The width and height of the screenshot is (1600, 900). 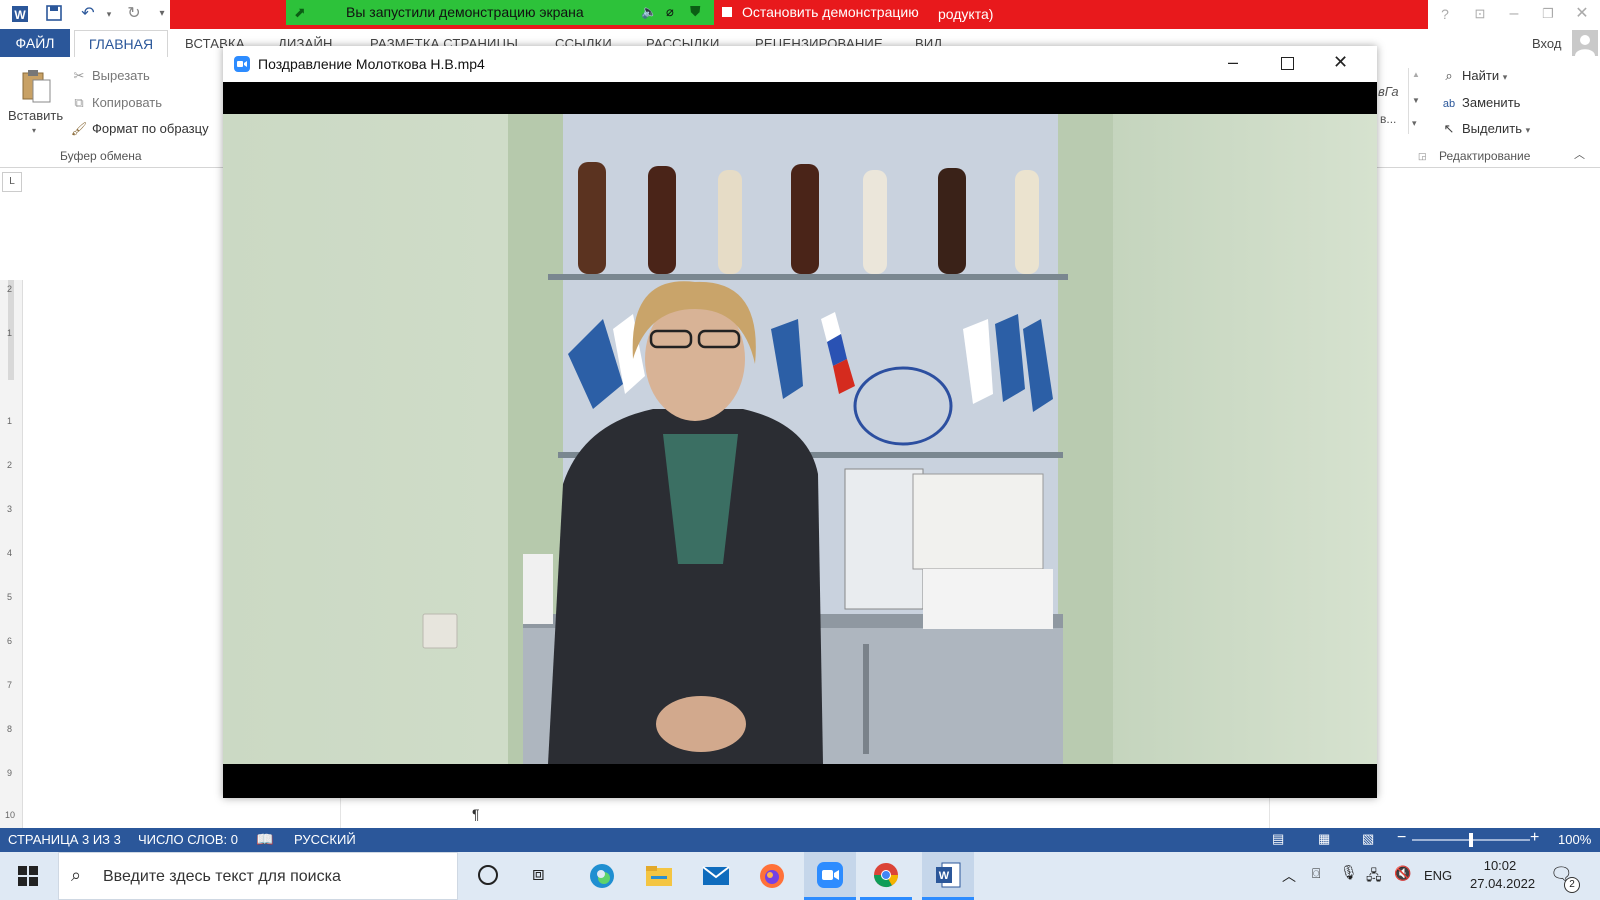 What do you see at coordinates (1278, 839) in the screenshot?
I see `read-mode-icon: ▤` at bounding box center [1278, 839].